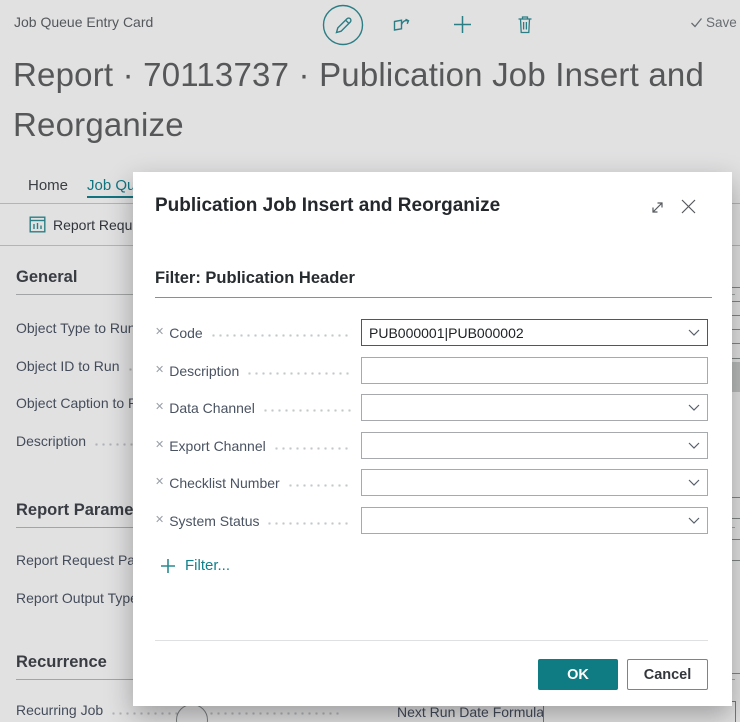 This screenshot has width=740, height=722. Describe the element at coordinates (328, 205) in the screenshot. I see `dialog-title: Publication Job Insert and Reorganize` at that location.